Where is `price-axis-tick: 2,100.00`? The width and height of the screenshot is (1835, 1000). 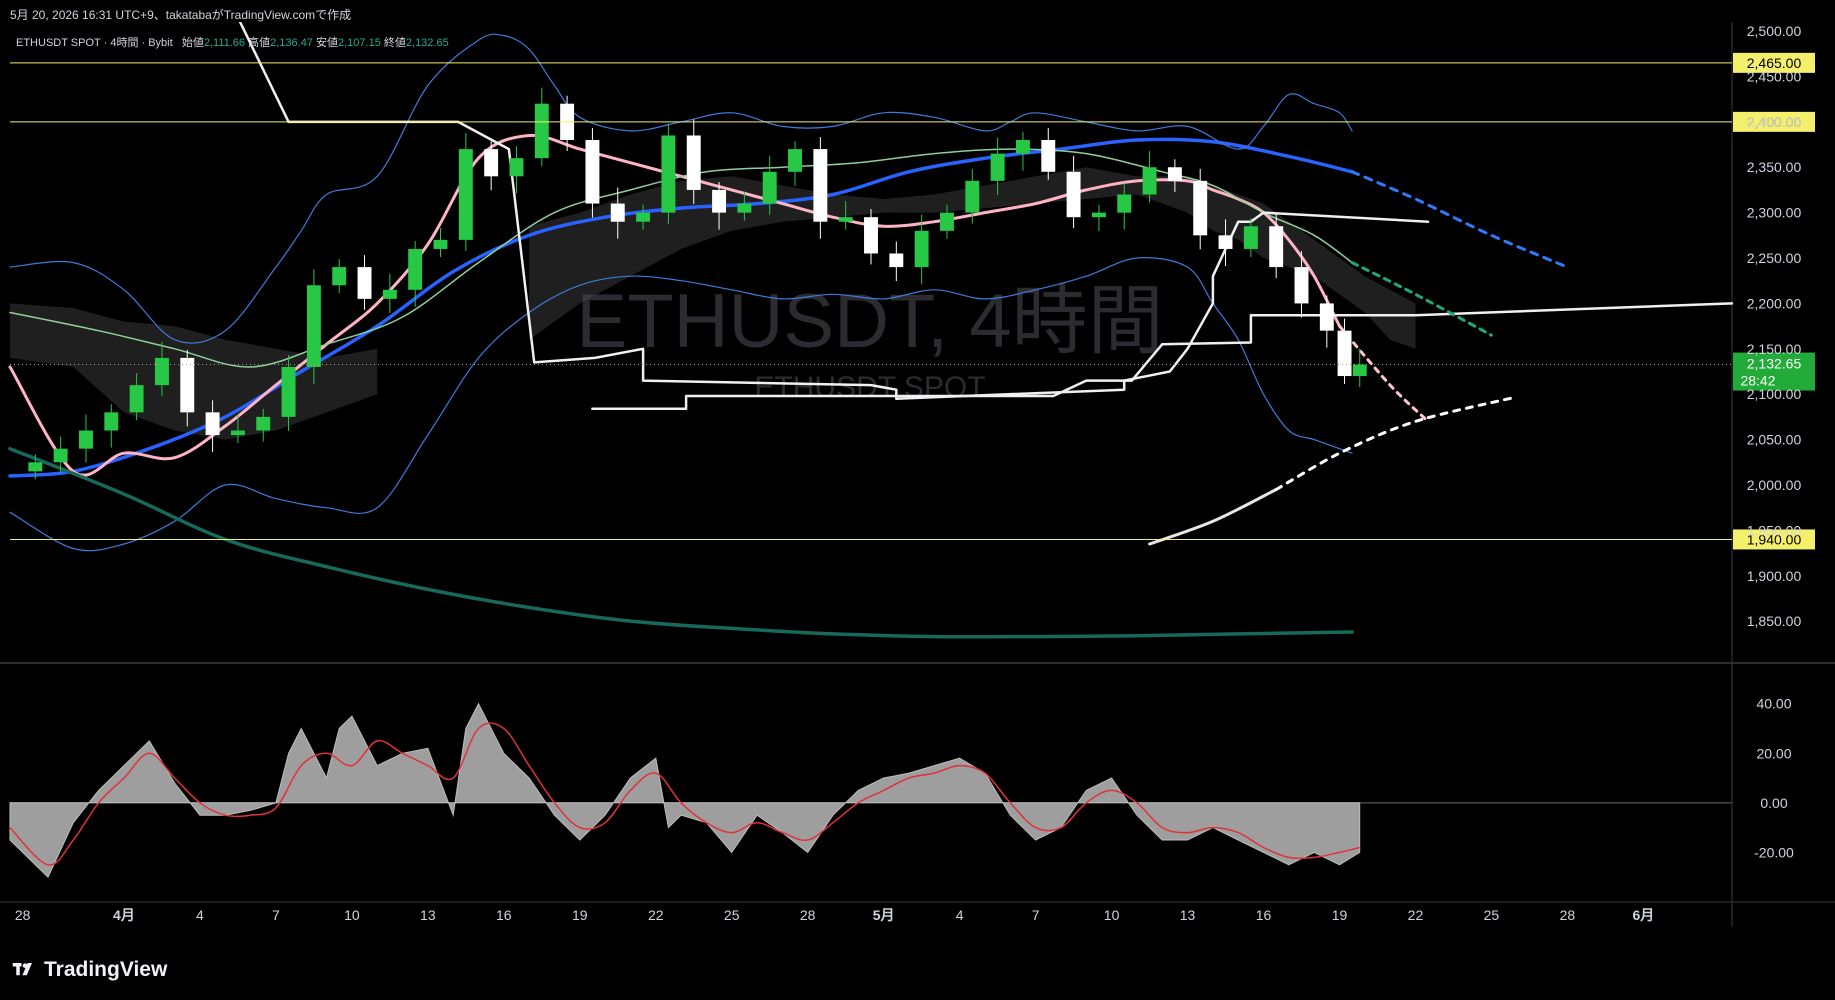
price-axis-tick: 2,100.00 is located at coordinates (1774, 394).